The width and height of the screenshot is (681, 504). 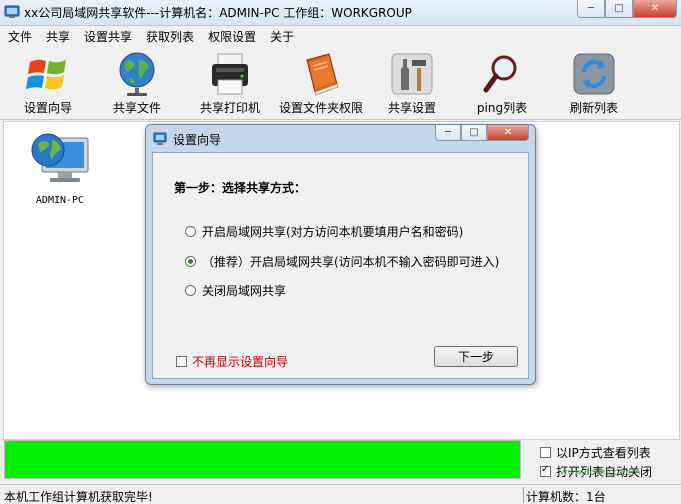 What do you see at coordinates (281, 35) in the screenshot?
I see `menu-about: 关于` at bounding box center [281, 35].